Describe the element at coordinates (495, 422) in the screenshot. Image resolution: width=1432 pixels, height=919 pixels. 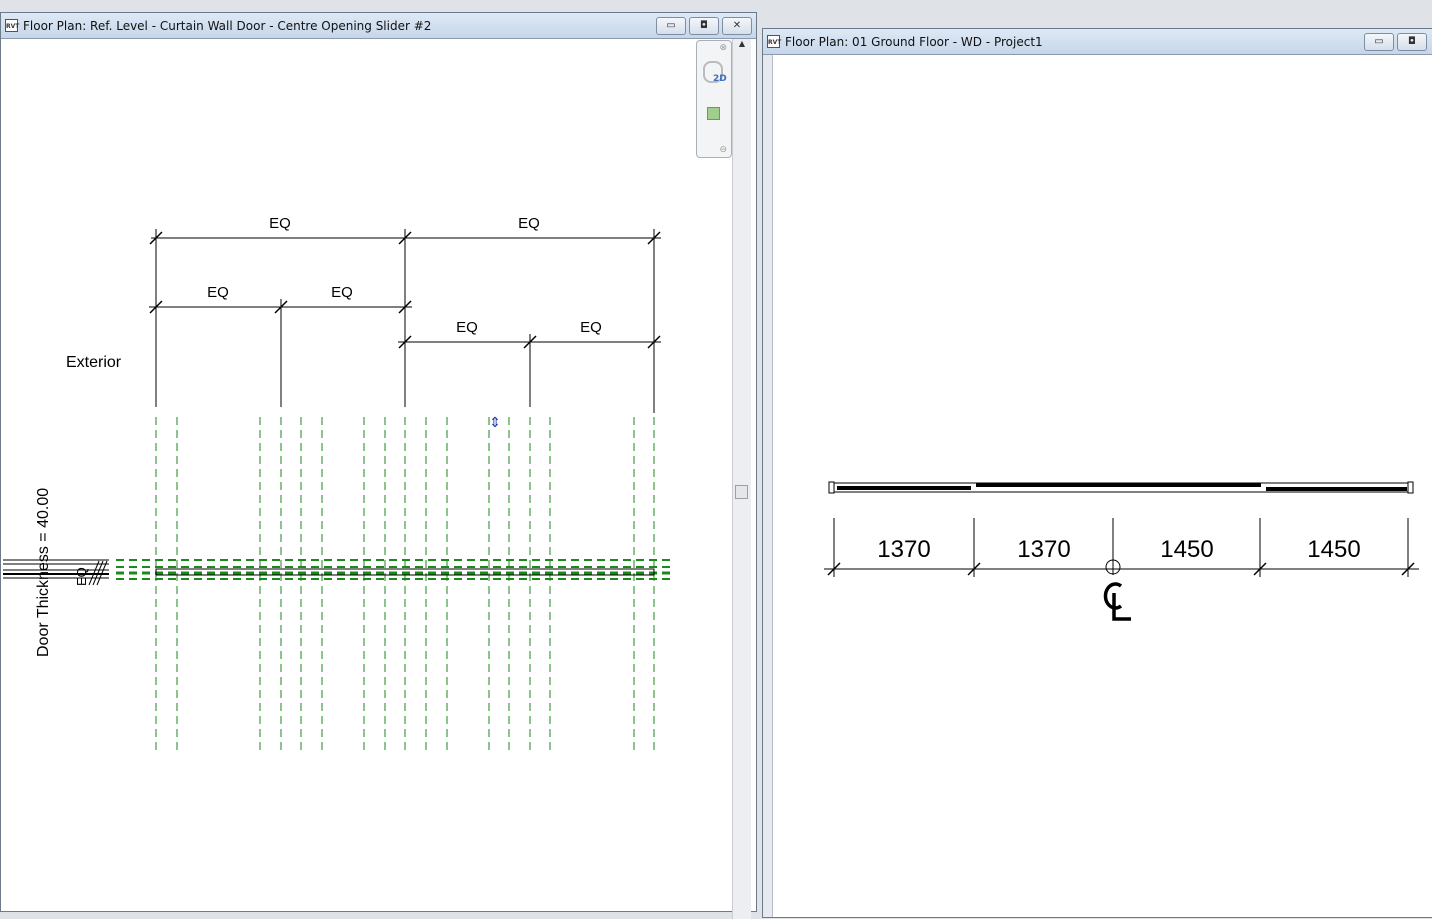
I see `flip-control-icon: ⇕` at that location.